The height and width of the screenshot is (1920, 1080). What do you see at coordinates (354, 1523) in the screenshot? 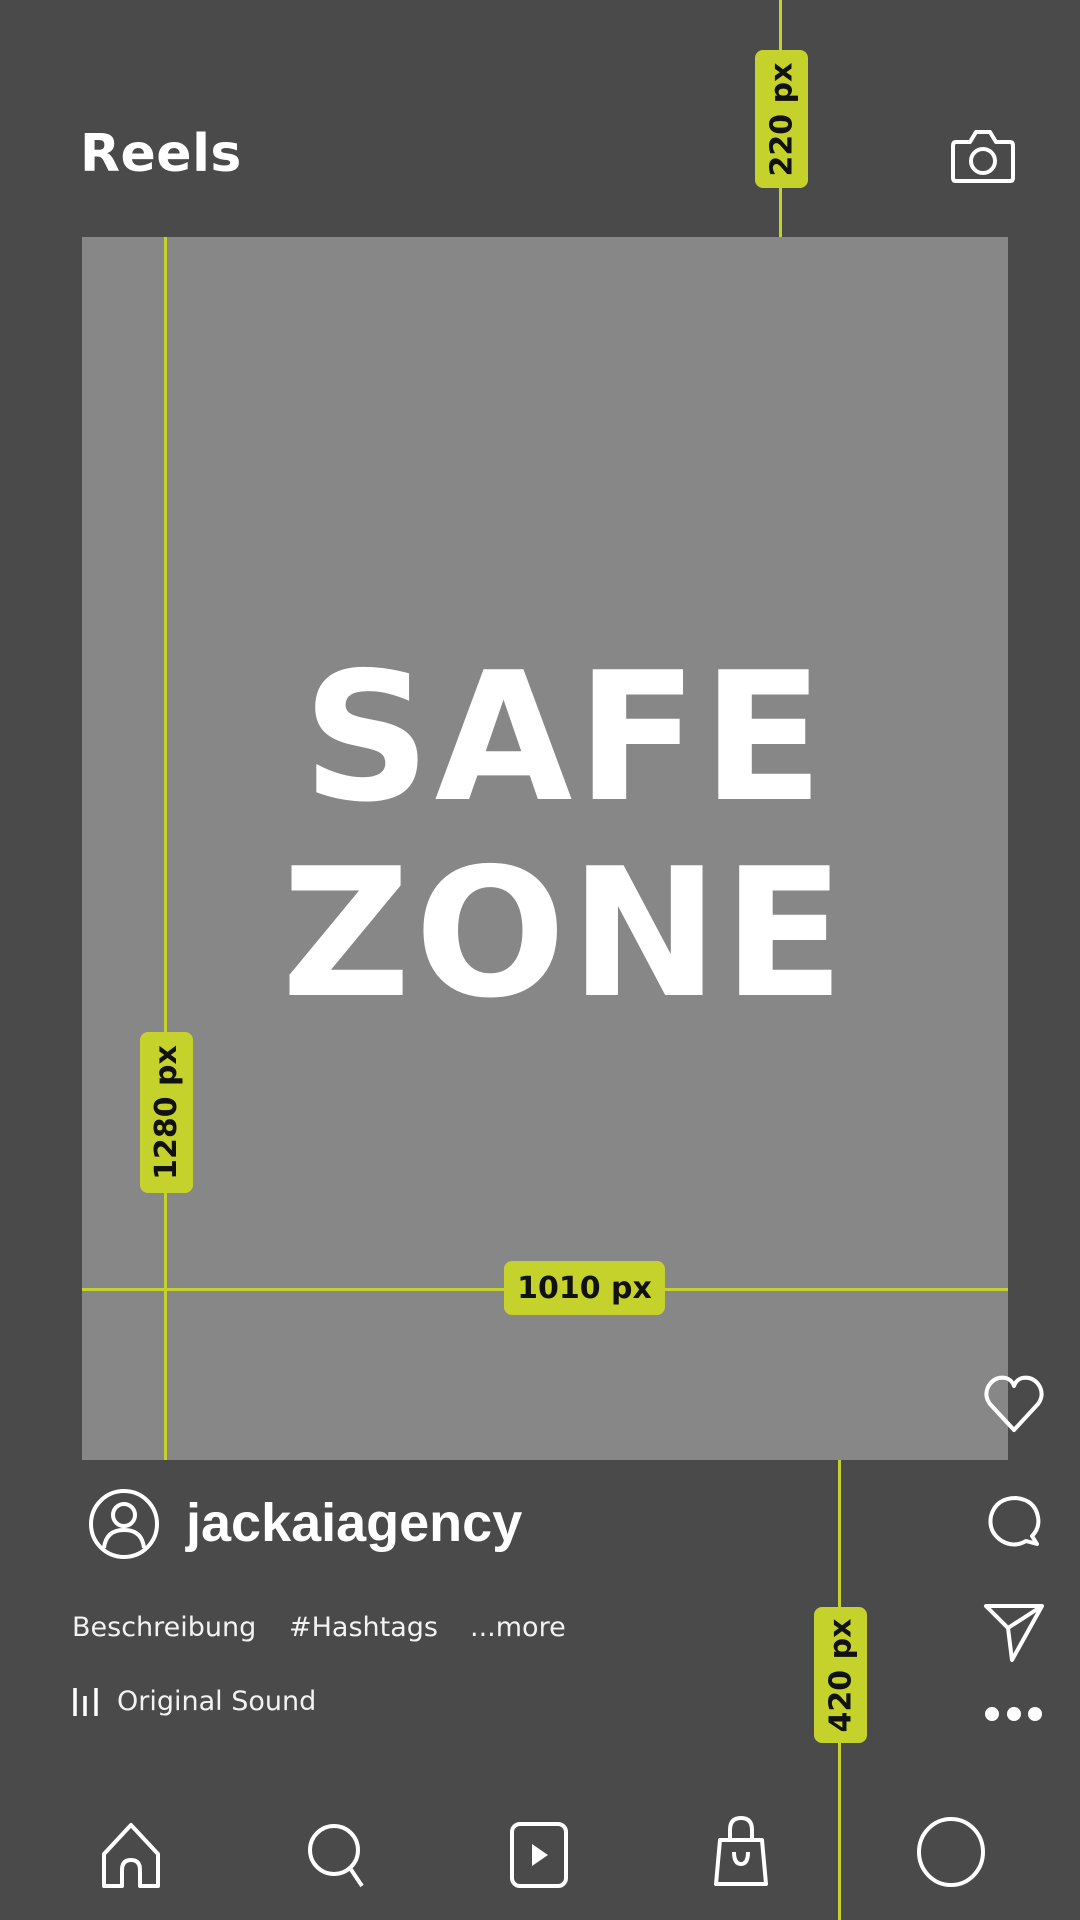
I see `username-link: jackaiagency` at bounding box center [354, 1523].